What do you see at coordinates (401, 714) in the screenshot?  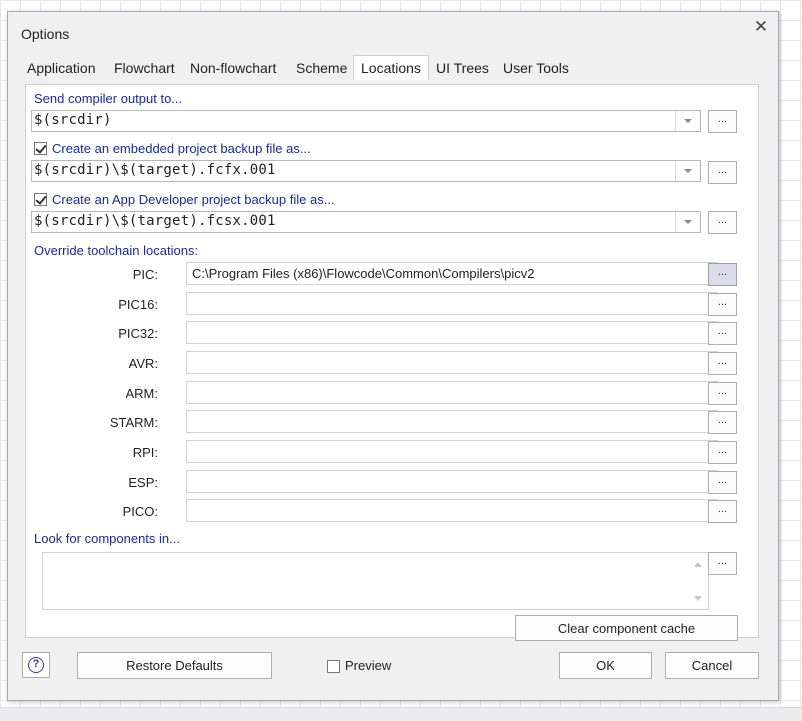 I see `background-status-strip` at bounding box center [401, 714].